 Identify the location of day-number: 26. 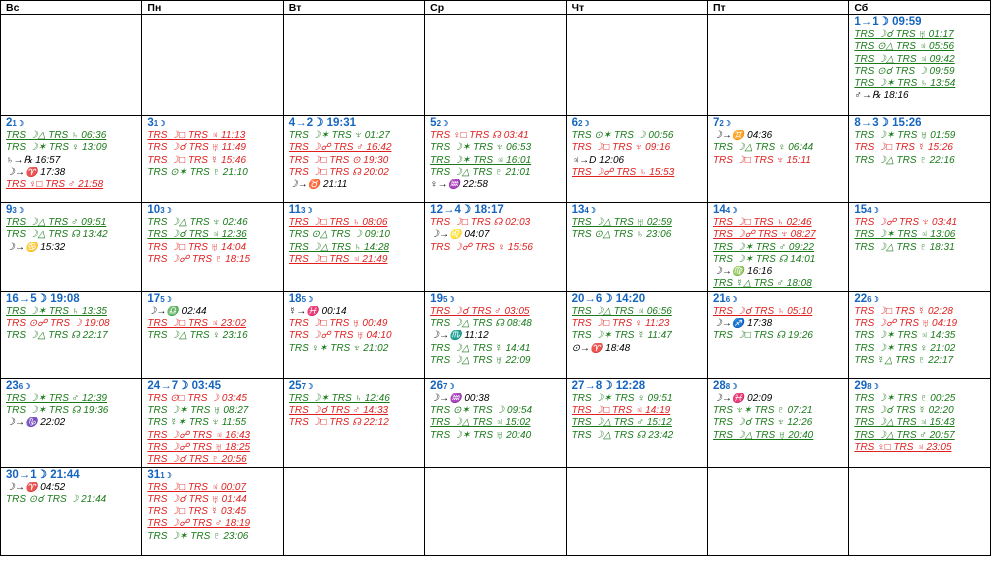
(436, 385).